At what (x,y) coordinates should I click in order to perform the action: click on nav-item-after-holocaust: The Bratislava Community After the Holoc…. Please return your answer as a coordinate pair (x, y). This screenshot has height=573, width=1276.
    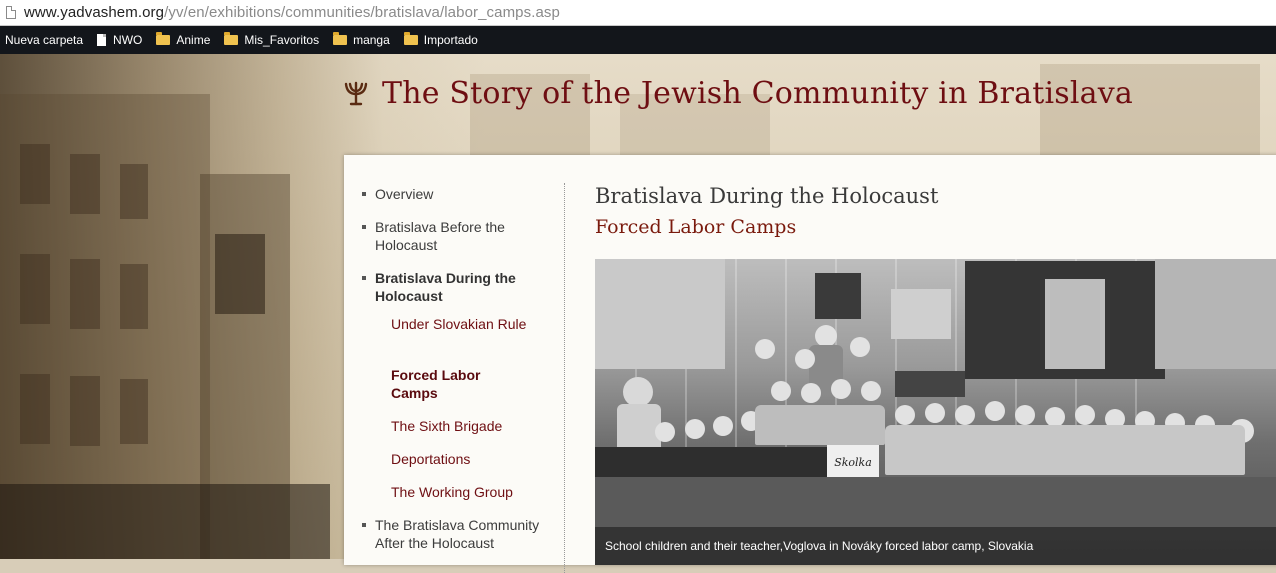
    Looking at the image, I should click on (453, 534).